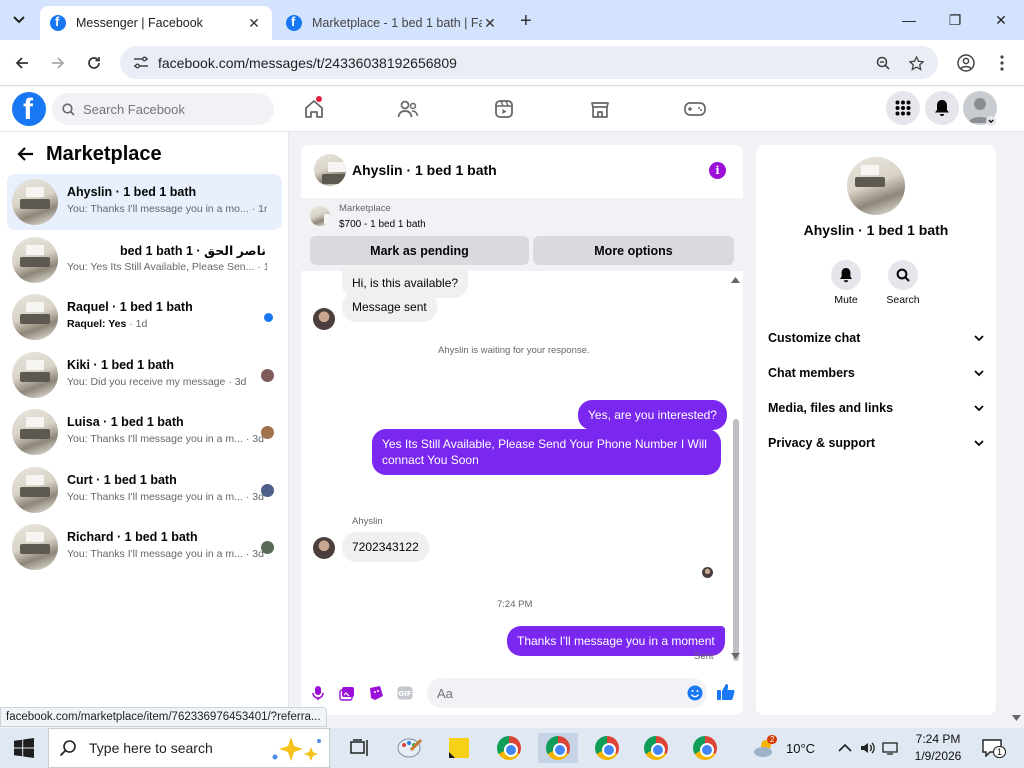 The image size is (1024, 768). I want to click on weather-widget: 2 10°C, so click(783, 748).